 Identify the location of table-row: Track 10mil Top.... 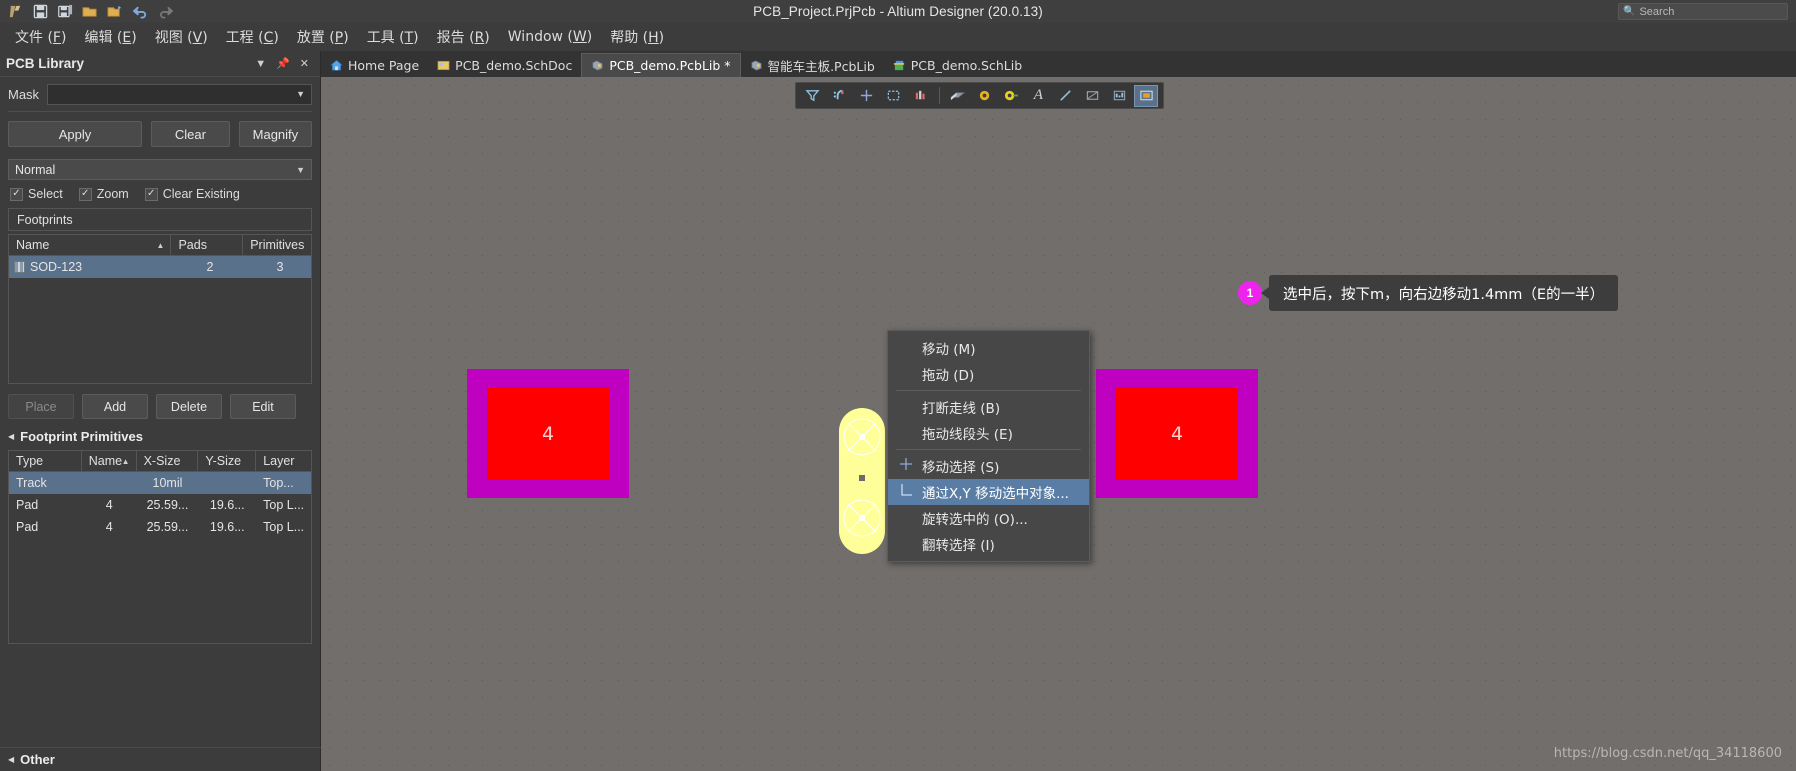
(160, 483).